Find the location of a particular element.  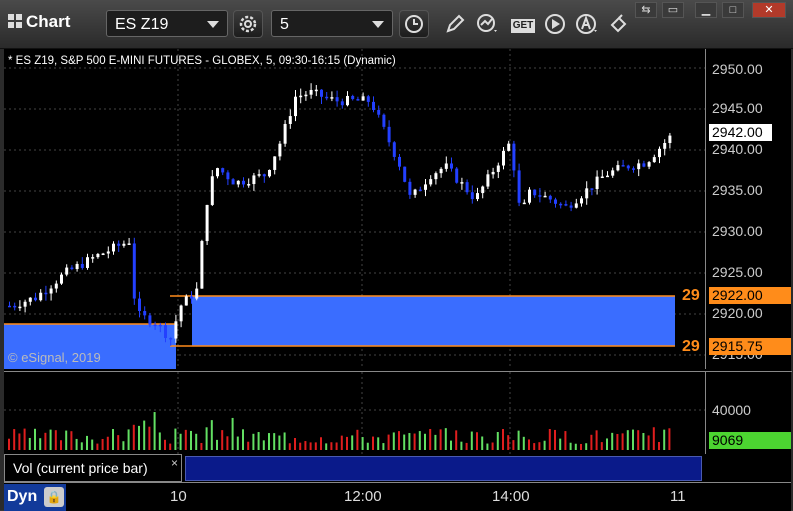

dyn-label: Dyn is located at coordinates (22, 496).